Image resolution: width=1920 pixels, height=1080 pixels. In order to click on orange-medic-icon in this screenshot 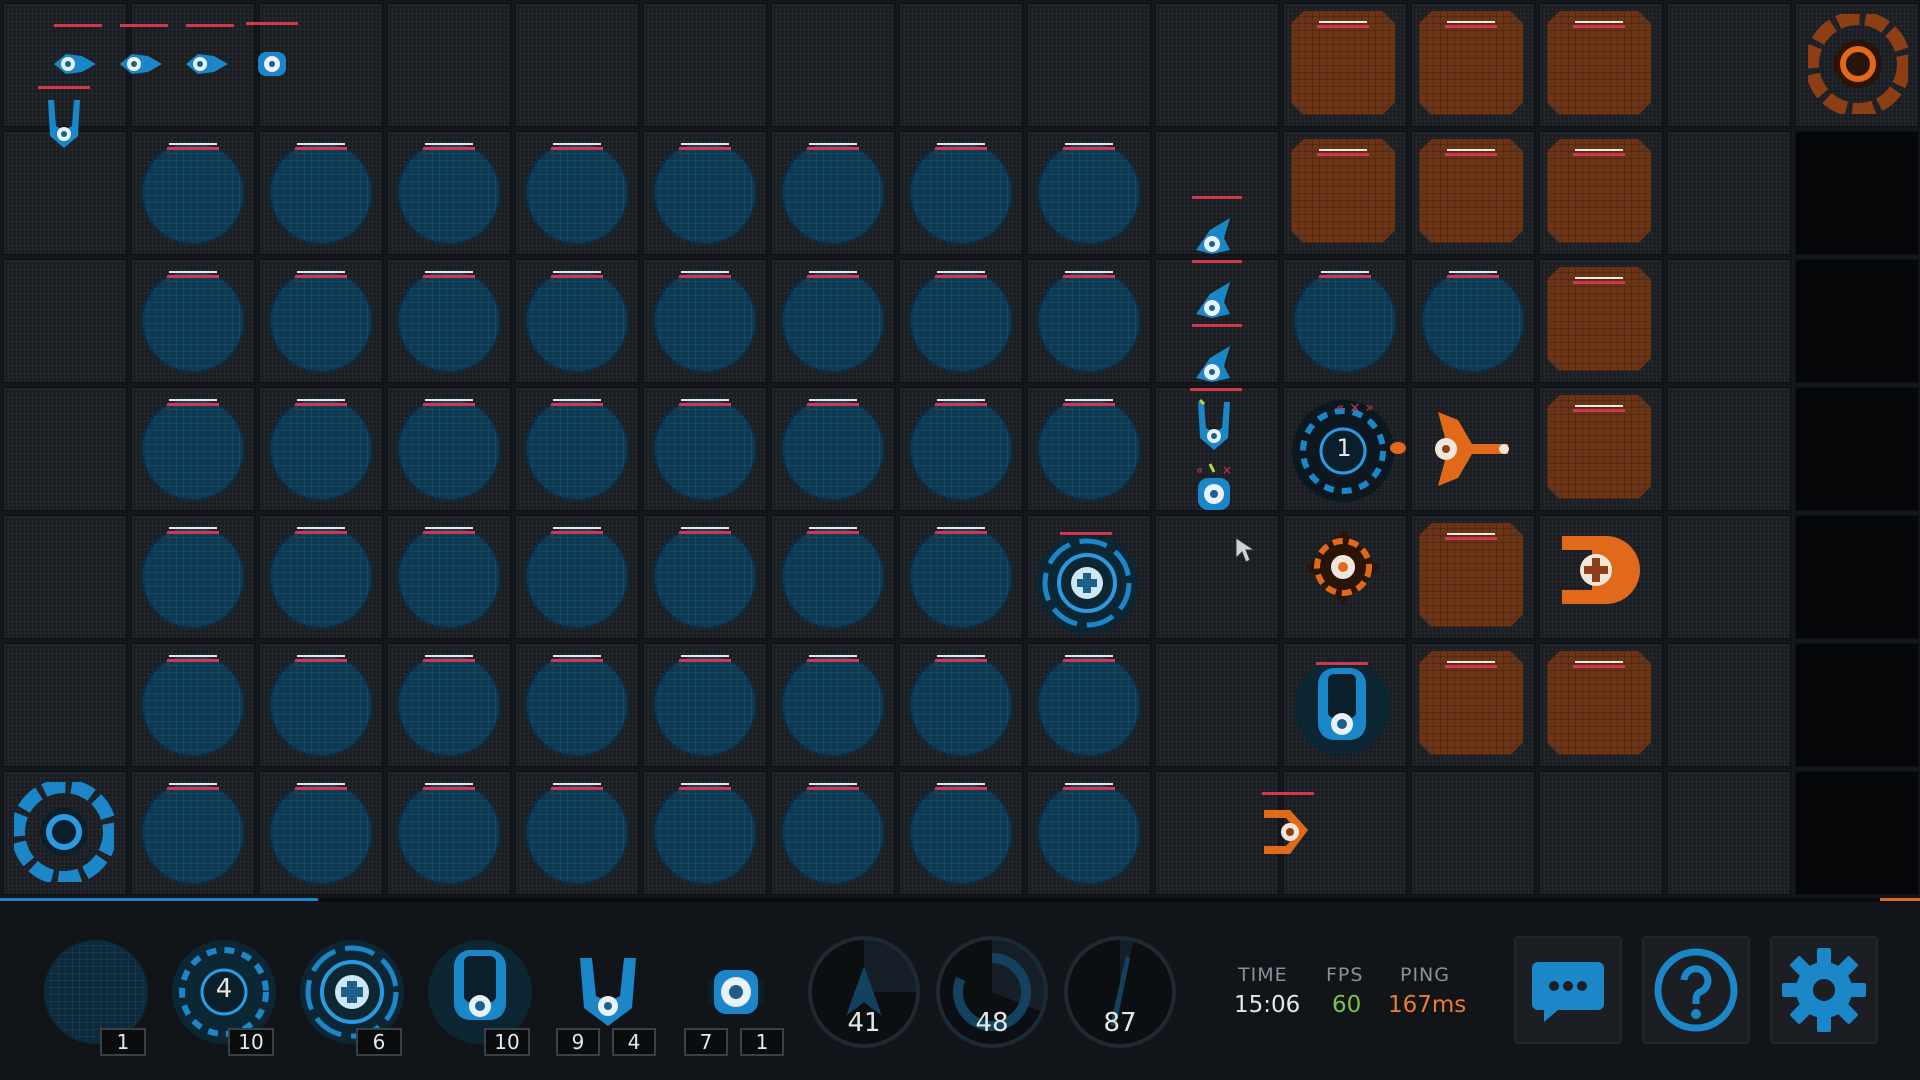, I will do `click(1599, 569)`.